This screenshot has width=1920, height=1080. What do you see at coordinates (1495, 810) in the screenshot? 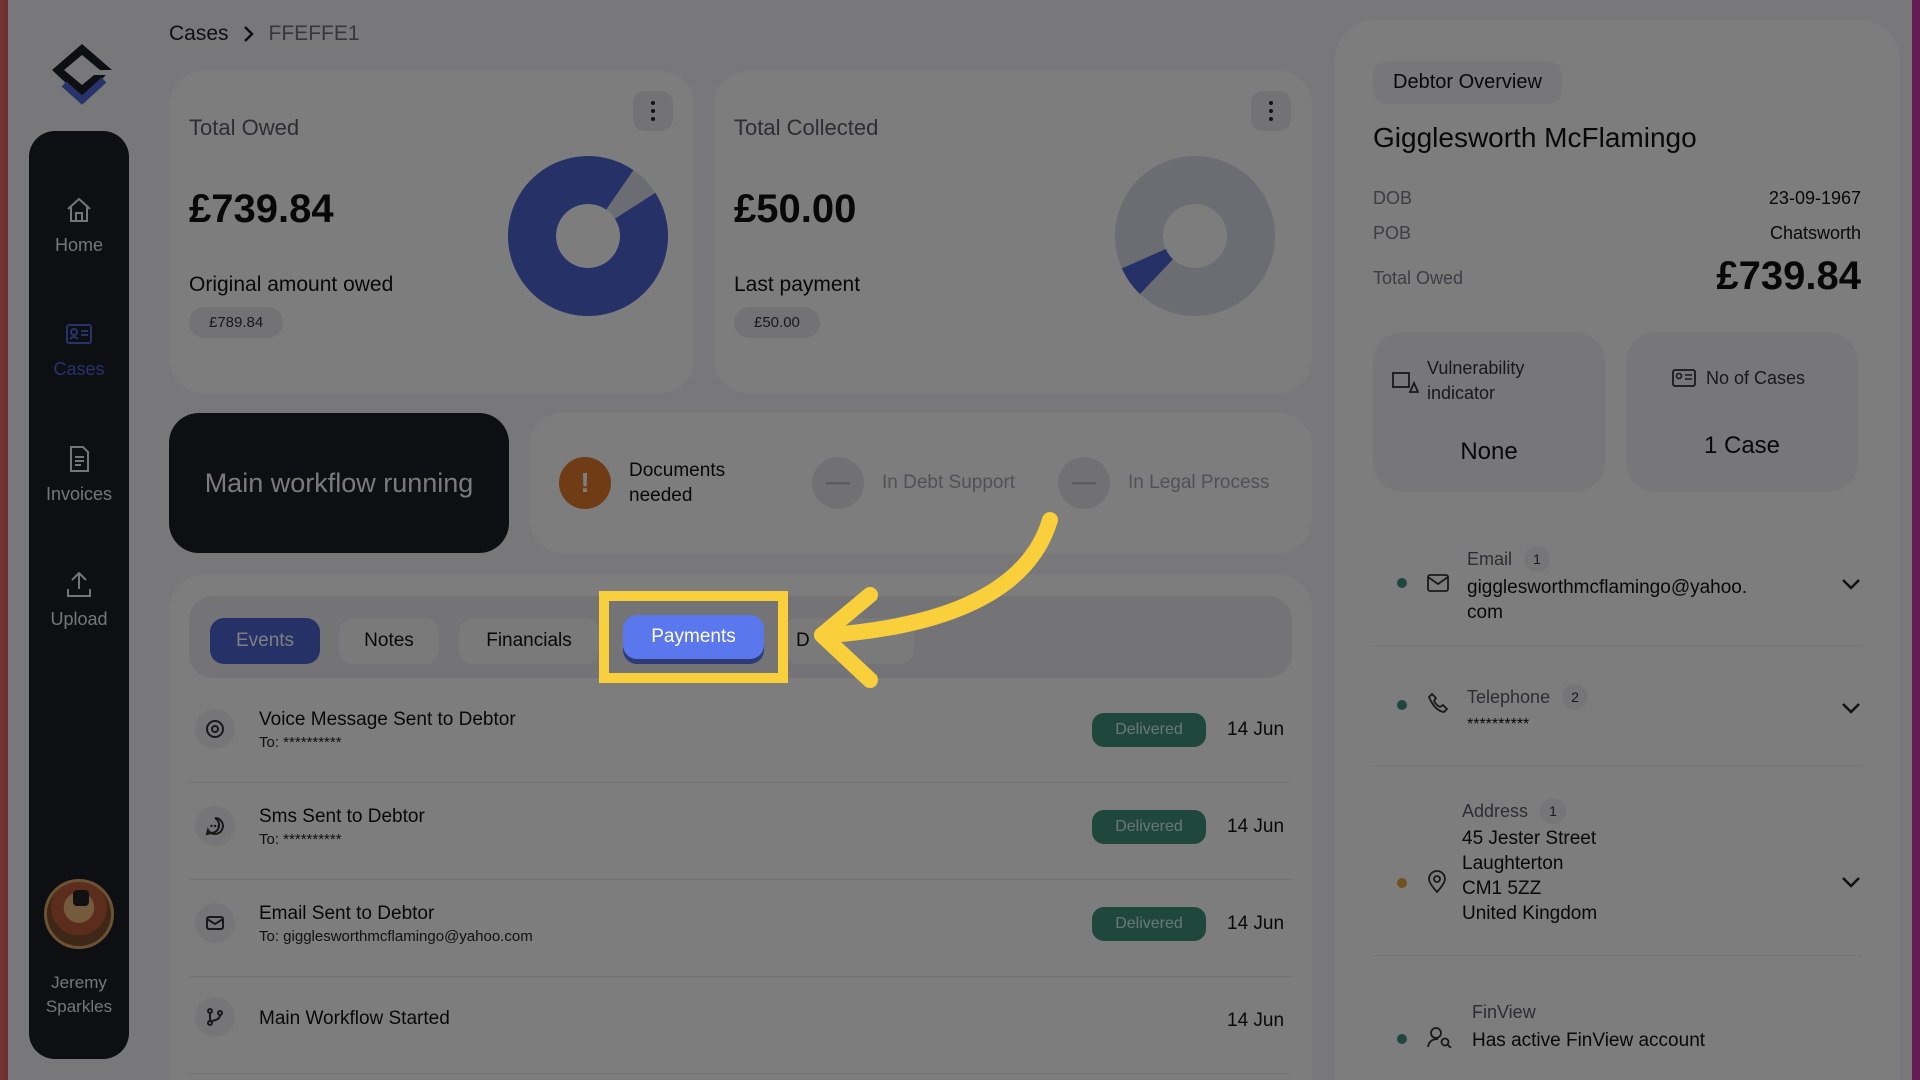
I see `address-label: Address` at bounding box center [1495, 810].